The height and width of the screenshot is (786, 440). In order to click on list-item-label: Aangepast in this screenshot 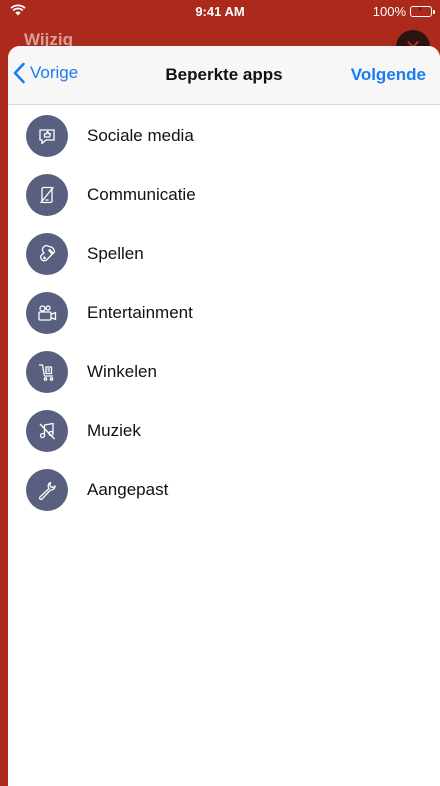, I will do `click(128, 489)`.